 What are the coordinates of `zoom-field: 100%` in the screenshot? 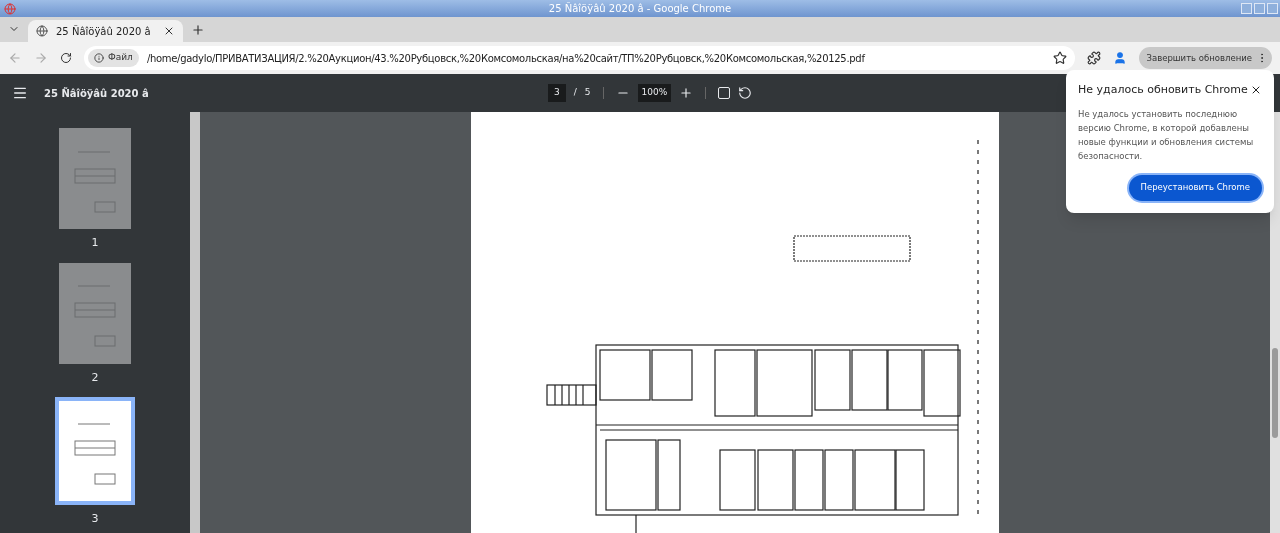 It's located at (654, 93).